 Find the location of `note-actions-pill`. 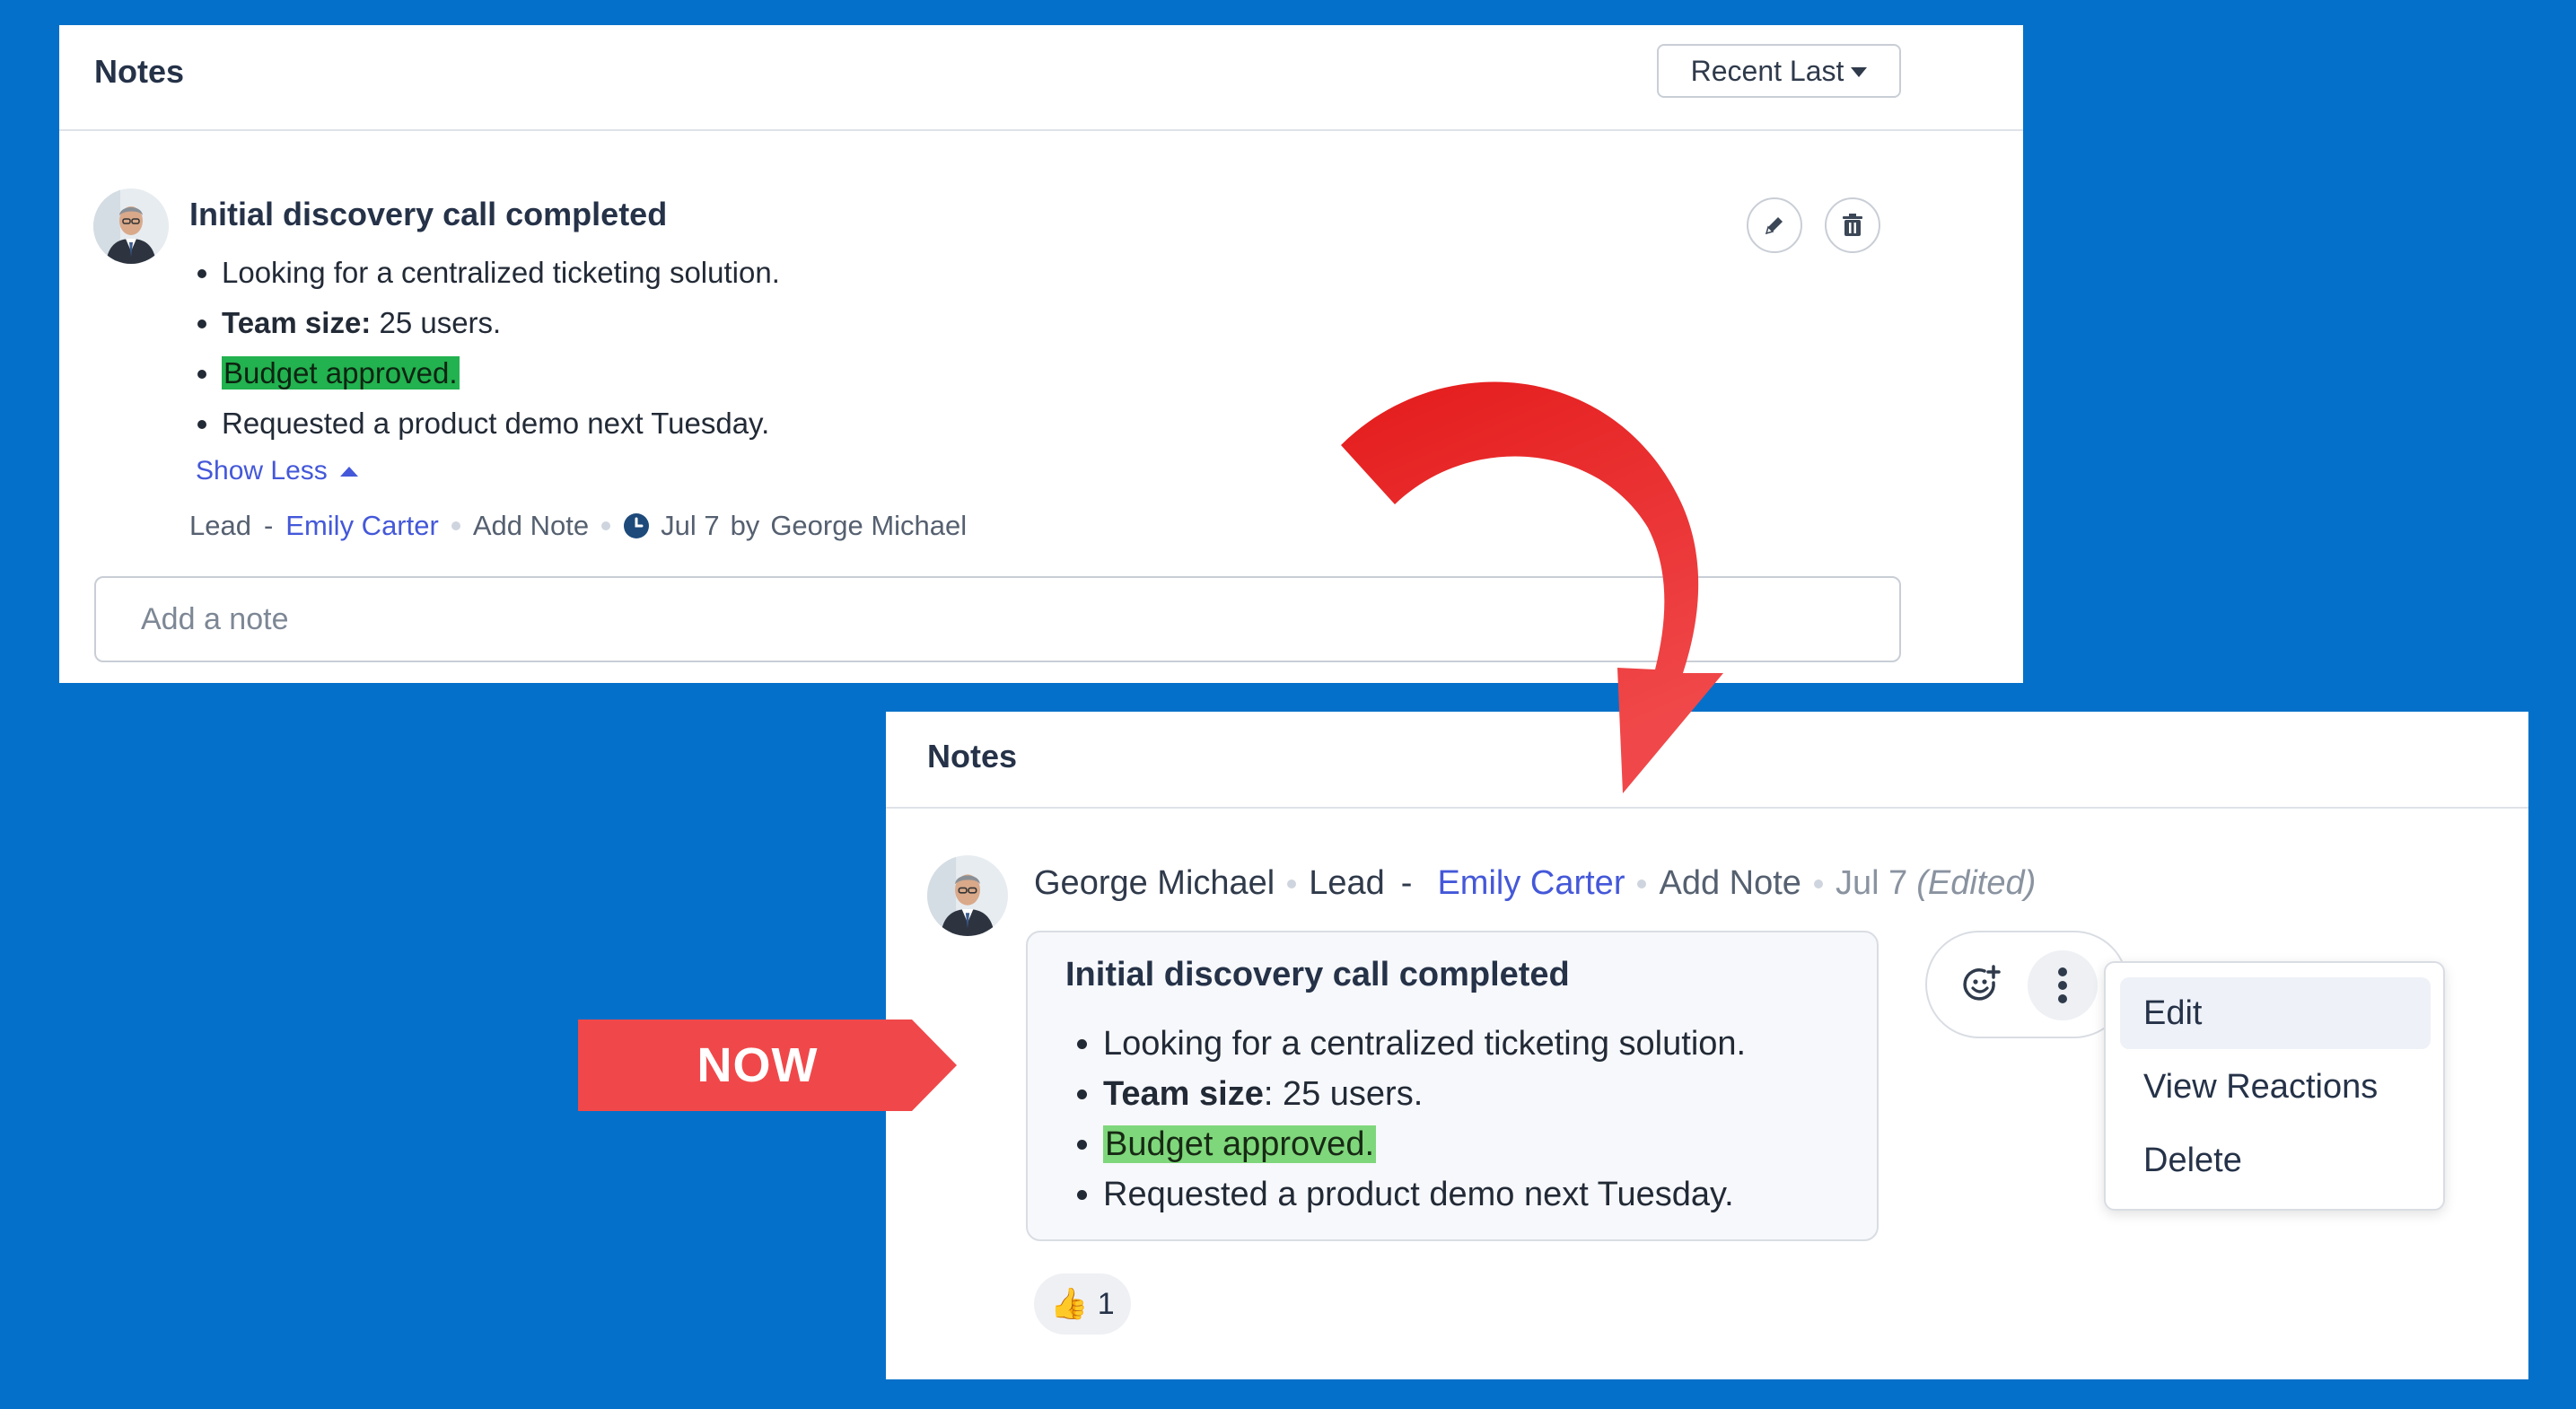

note-actions-pill is located at coordinates (2026, 984).